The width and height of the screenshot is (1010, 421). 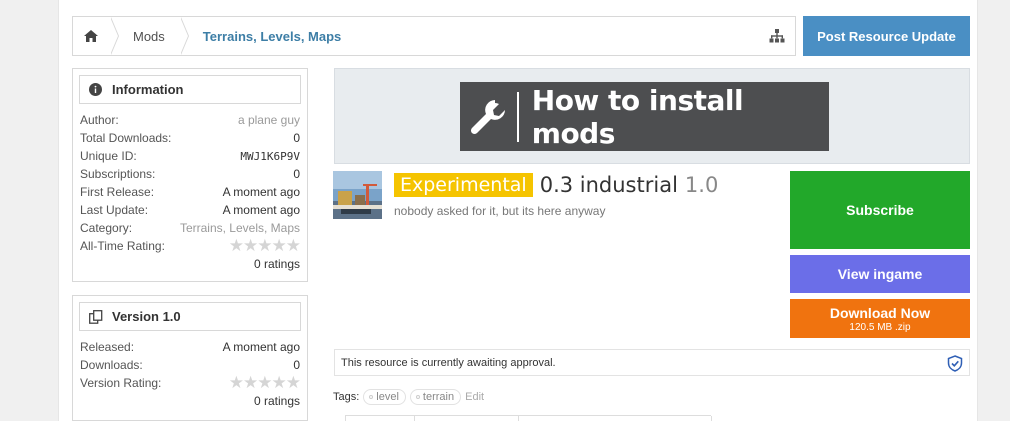 I want to click on version-row-released: Released: A moment ago, so click(x=190, y=347).